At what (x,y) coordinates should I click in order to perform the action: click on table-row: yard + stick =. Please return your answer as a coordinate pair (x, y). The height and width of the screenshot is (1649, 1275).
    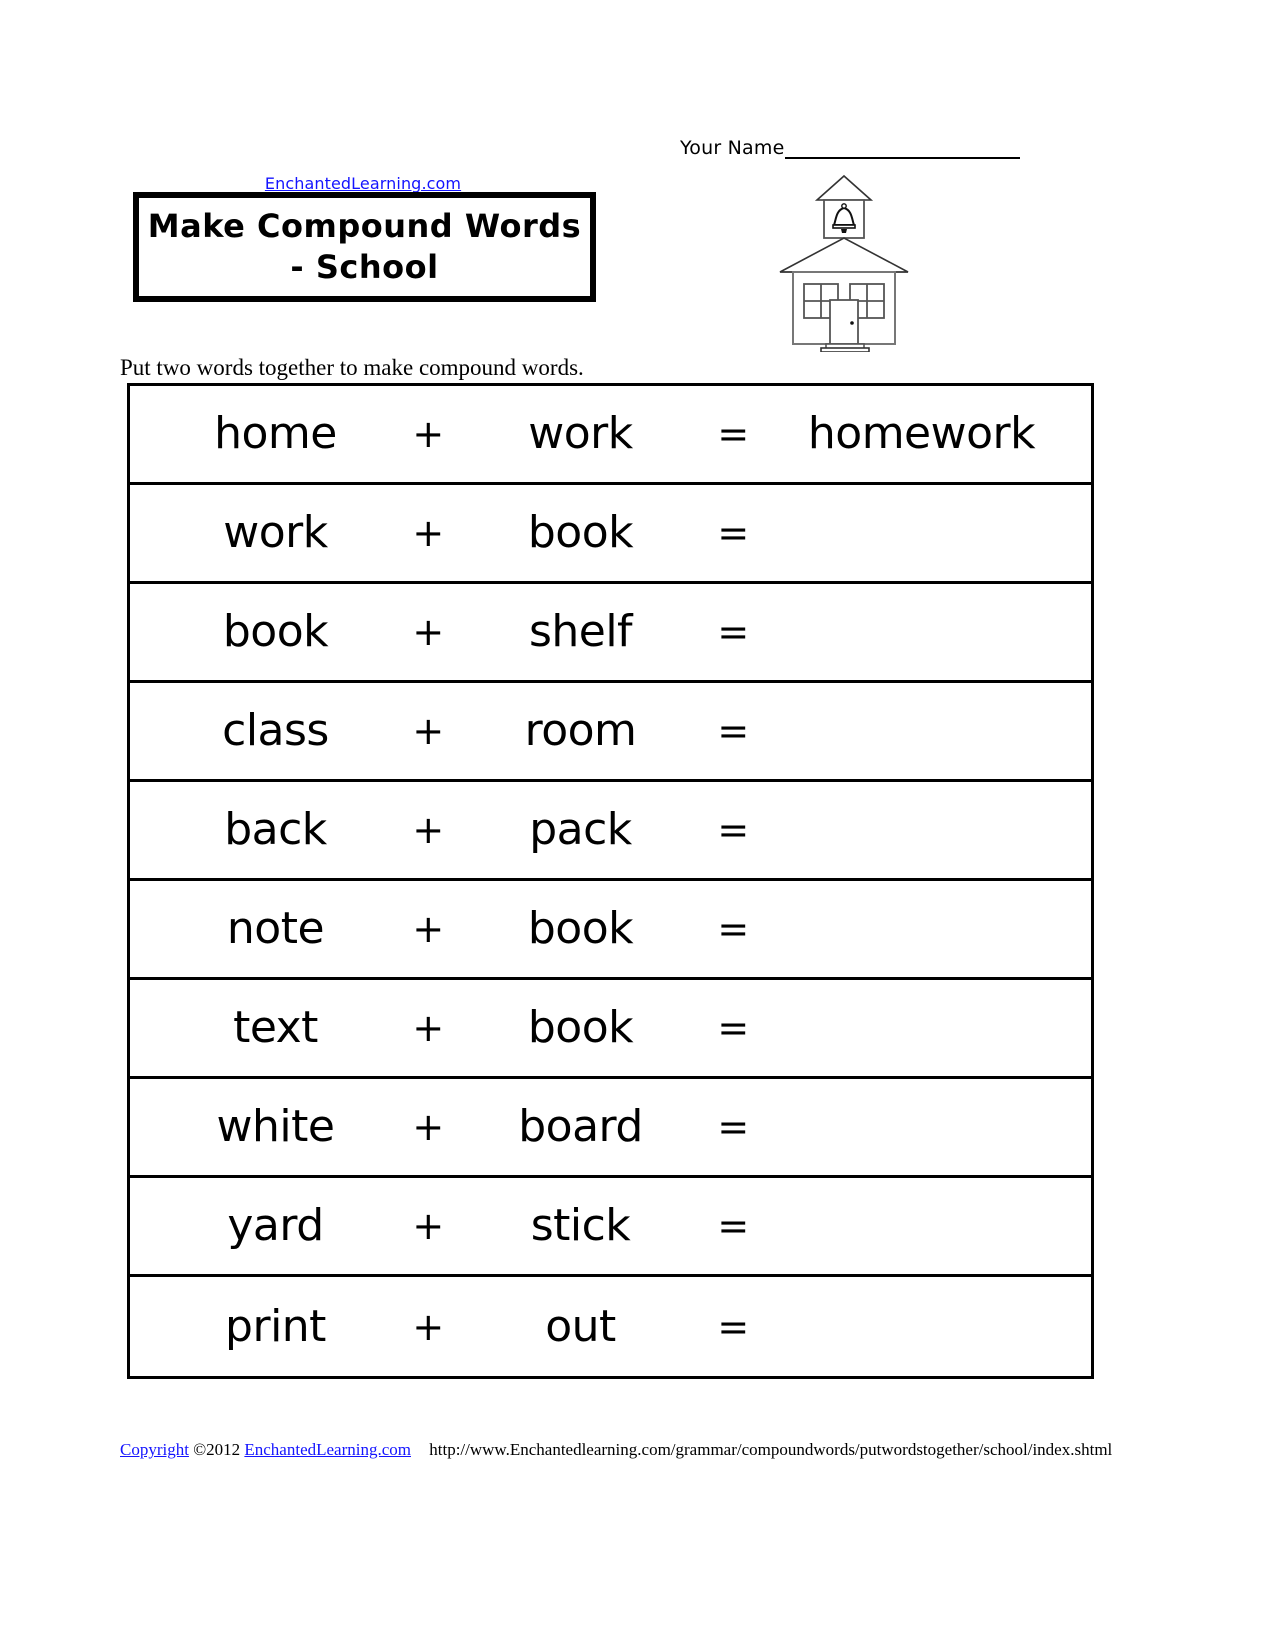
    Looking at the image, I should click on (610, 1227).